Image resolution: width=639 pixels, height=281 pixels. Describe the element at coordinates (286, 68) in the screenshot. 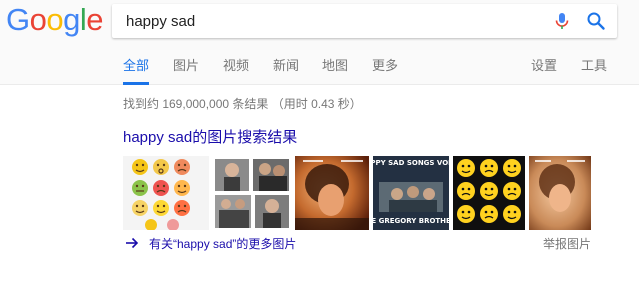

I see `tab-news: 新闻` at that location.